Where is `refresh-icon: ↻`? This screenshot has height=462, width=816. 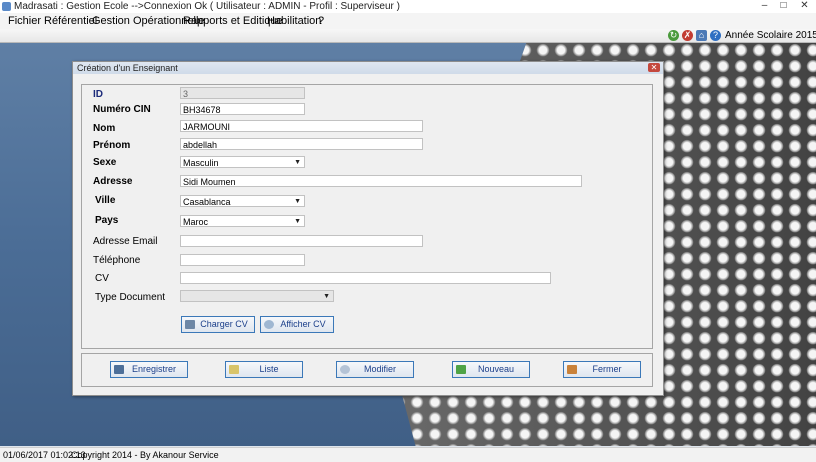
refresh-icon: ↻ is located at coordinates (673, 35).